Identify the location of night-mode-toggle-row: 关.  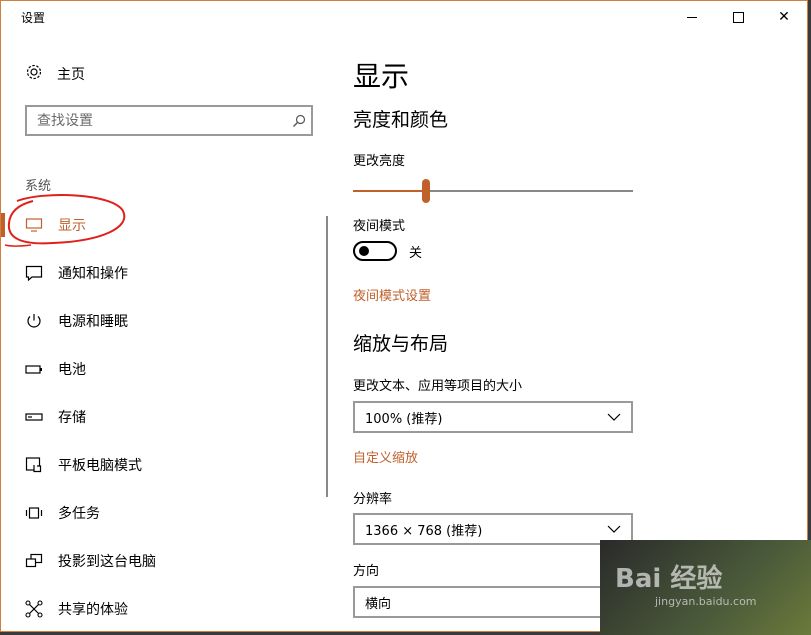
(387, 251).